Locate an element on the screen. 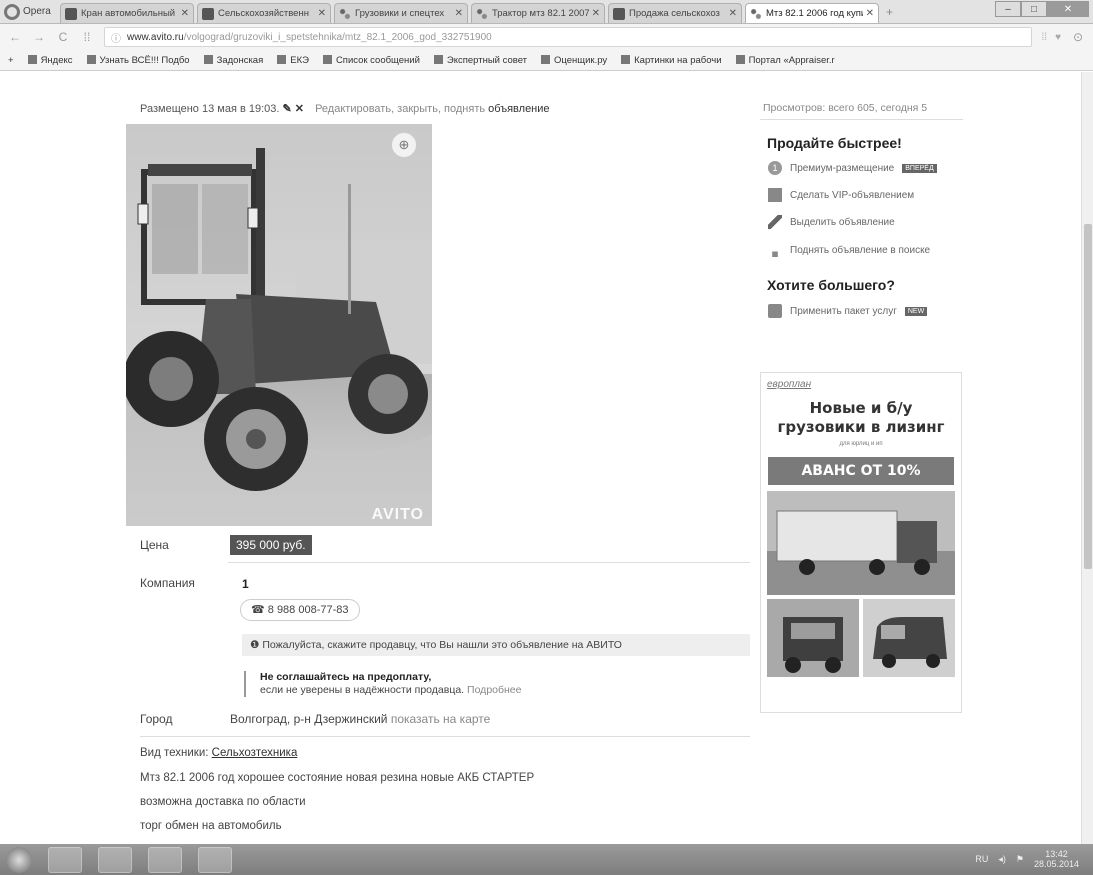 The width and height of the screenshot is (1093, 875). speed-dial-icon: ⁞⁞ is located at coordinates (87, 37).